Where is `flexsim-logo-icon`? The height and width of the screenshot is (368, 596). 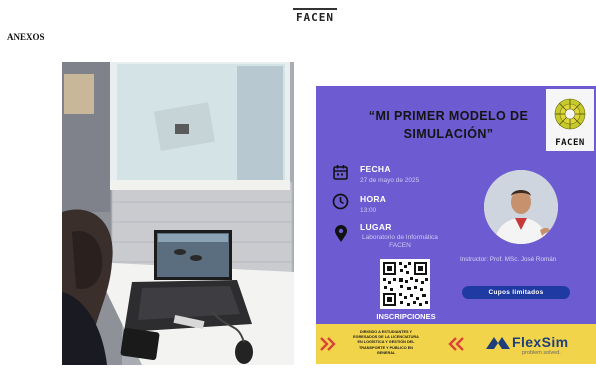
flexsim-logo-icon is located at coordinates (498, 343).